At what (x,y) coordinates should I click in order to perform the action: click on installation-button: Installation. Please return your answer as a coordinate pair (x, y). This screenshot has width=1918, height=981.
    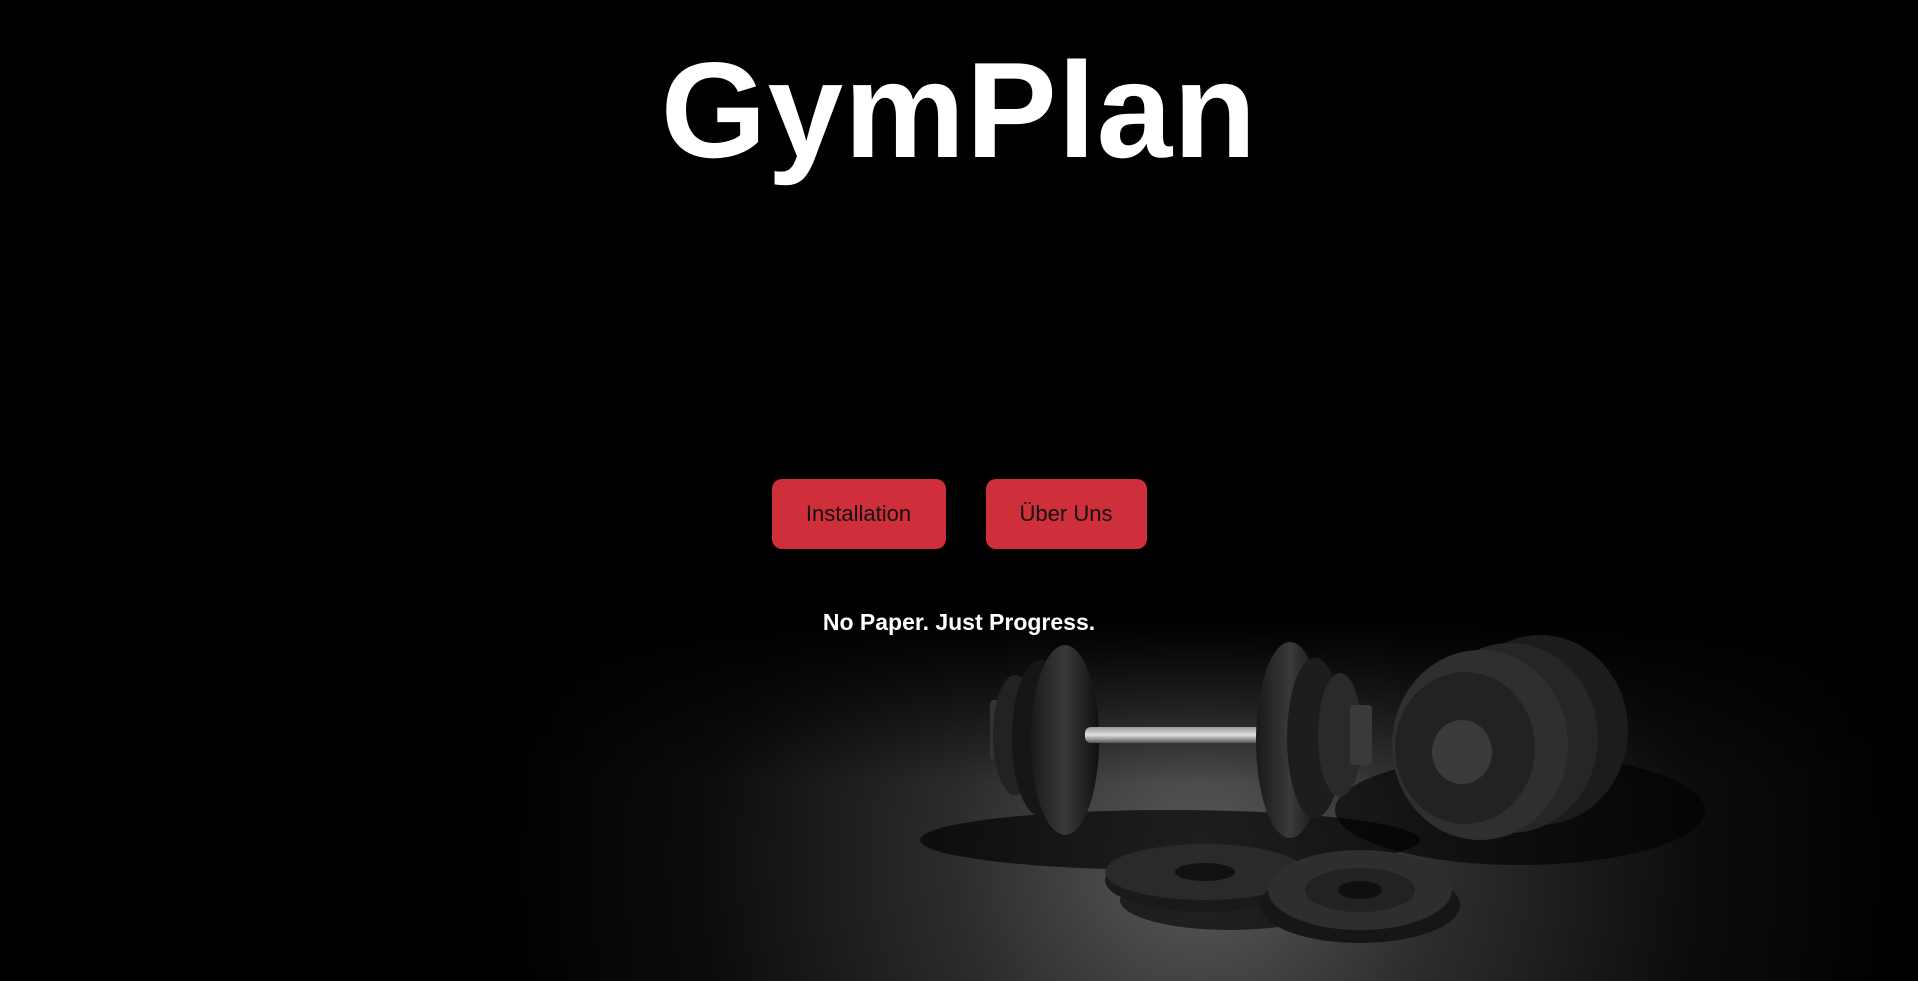
    Looking at the image, I should click on (858, 514).